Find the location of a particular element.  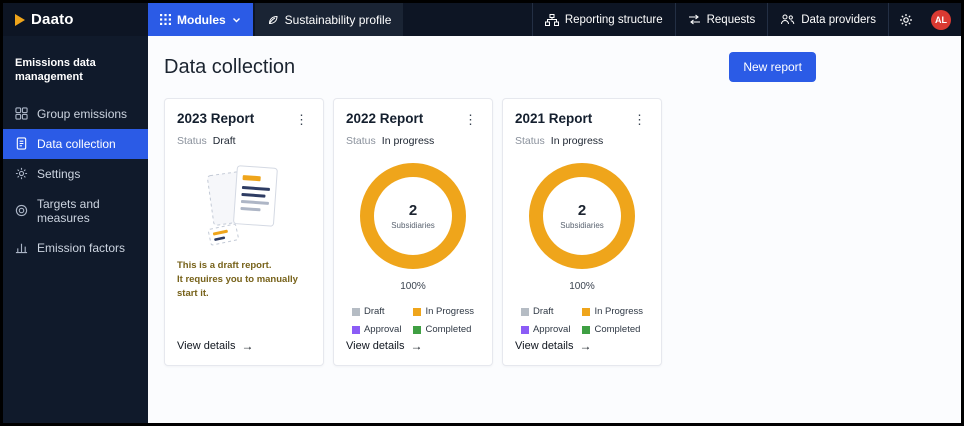

logo: Daato is located at coordinates (75, 19).